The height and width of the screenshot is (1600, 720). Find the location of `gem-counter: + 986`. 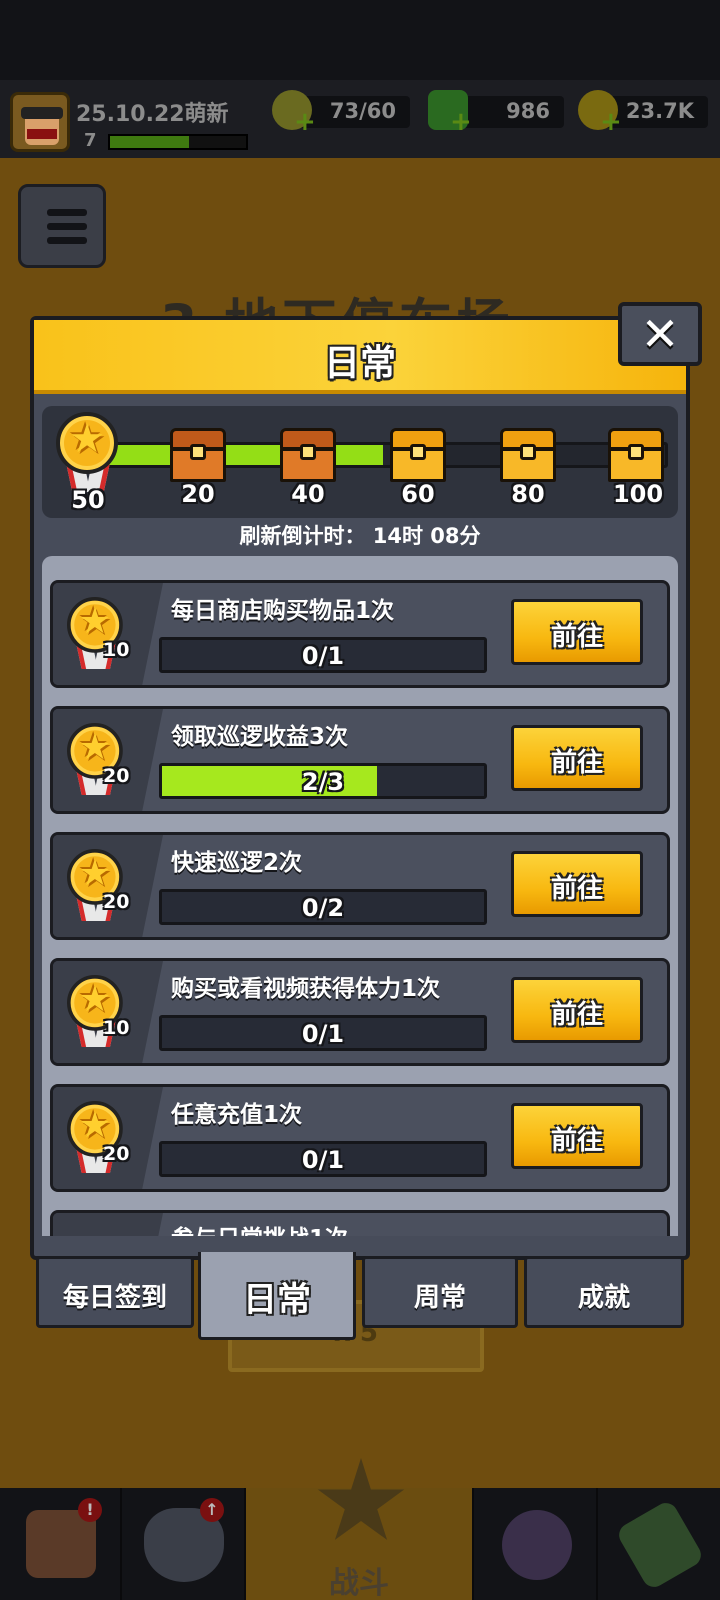

gem-counter: + 986 is located at coordinates (496, 112).